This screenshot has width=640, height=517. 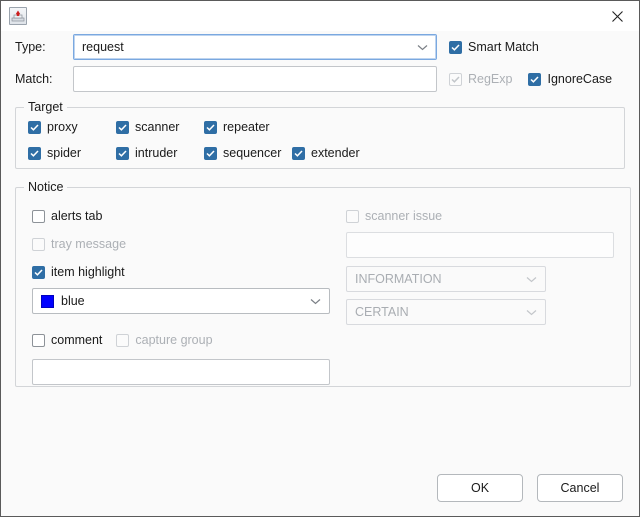 I want to click on confidence-value: CERTAIN, so click(x=382, y=312).